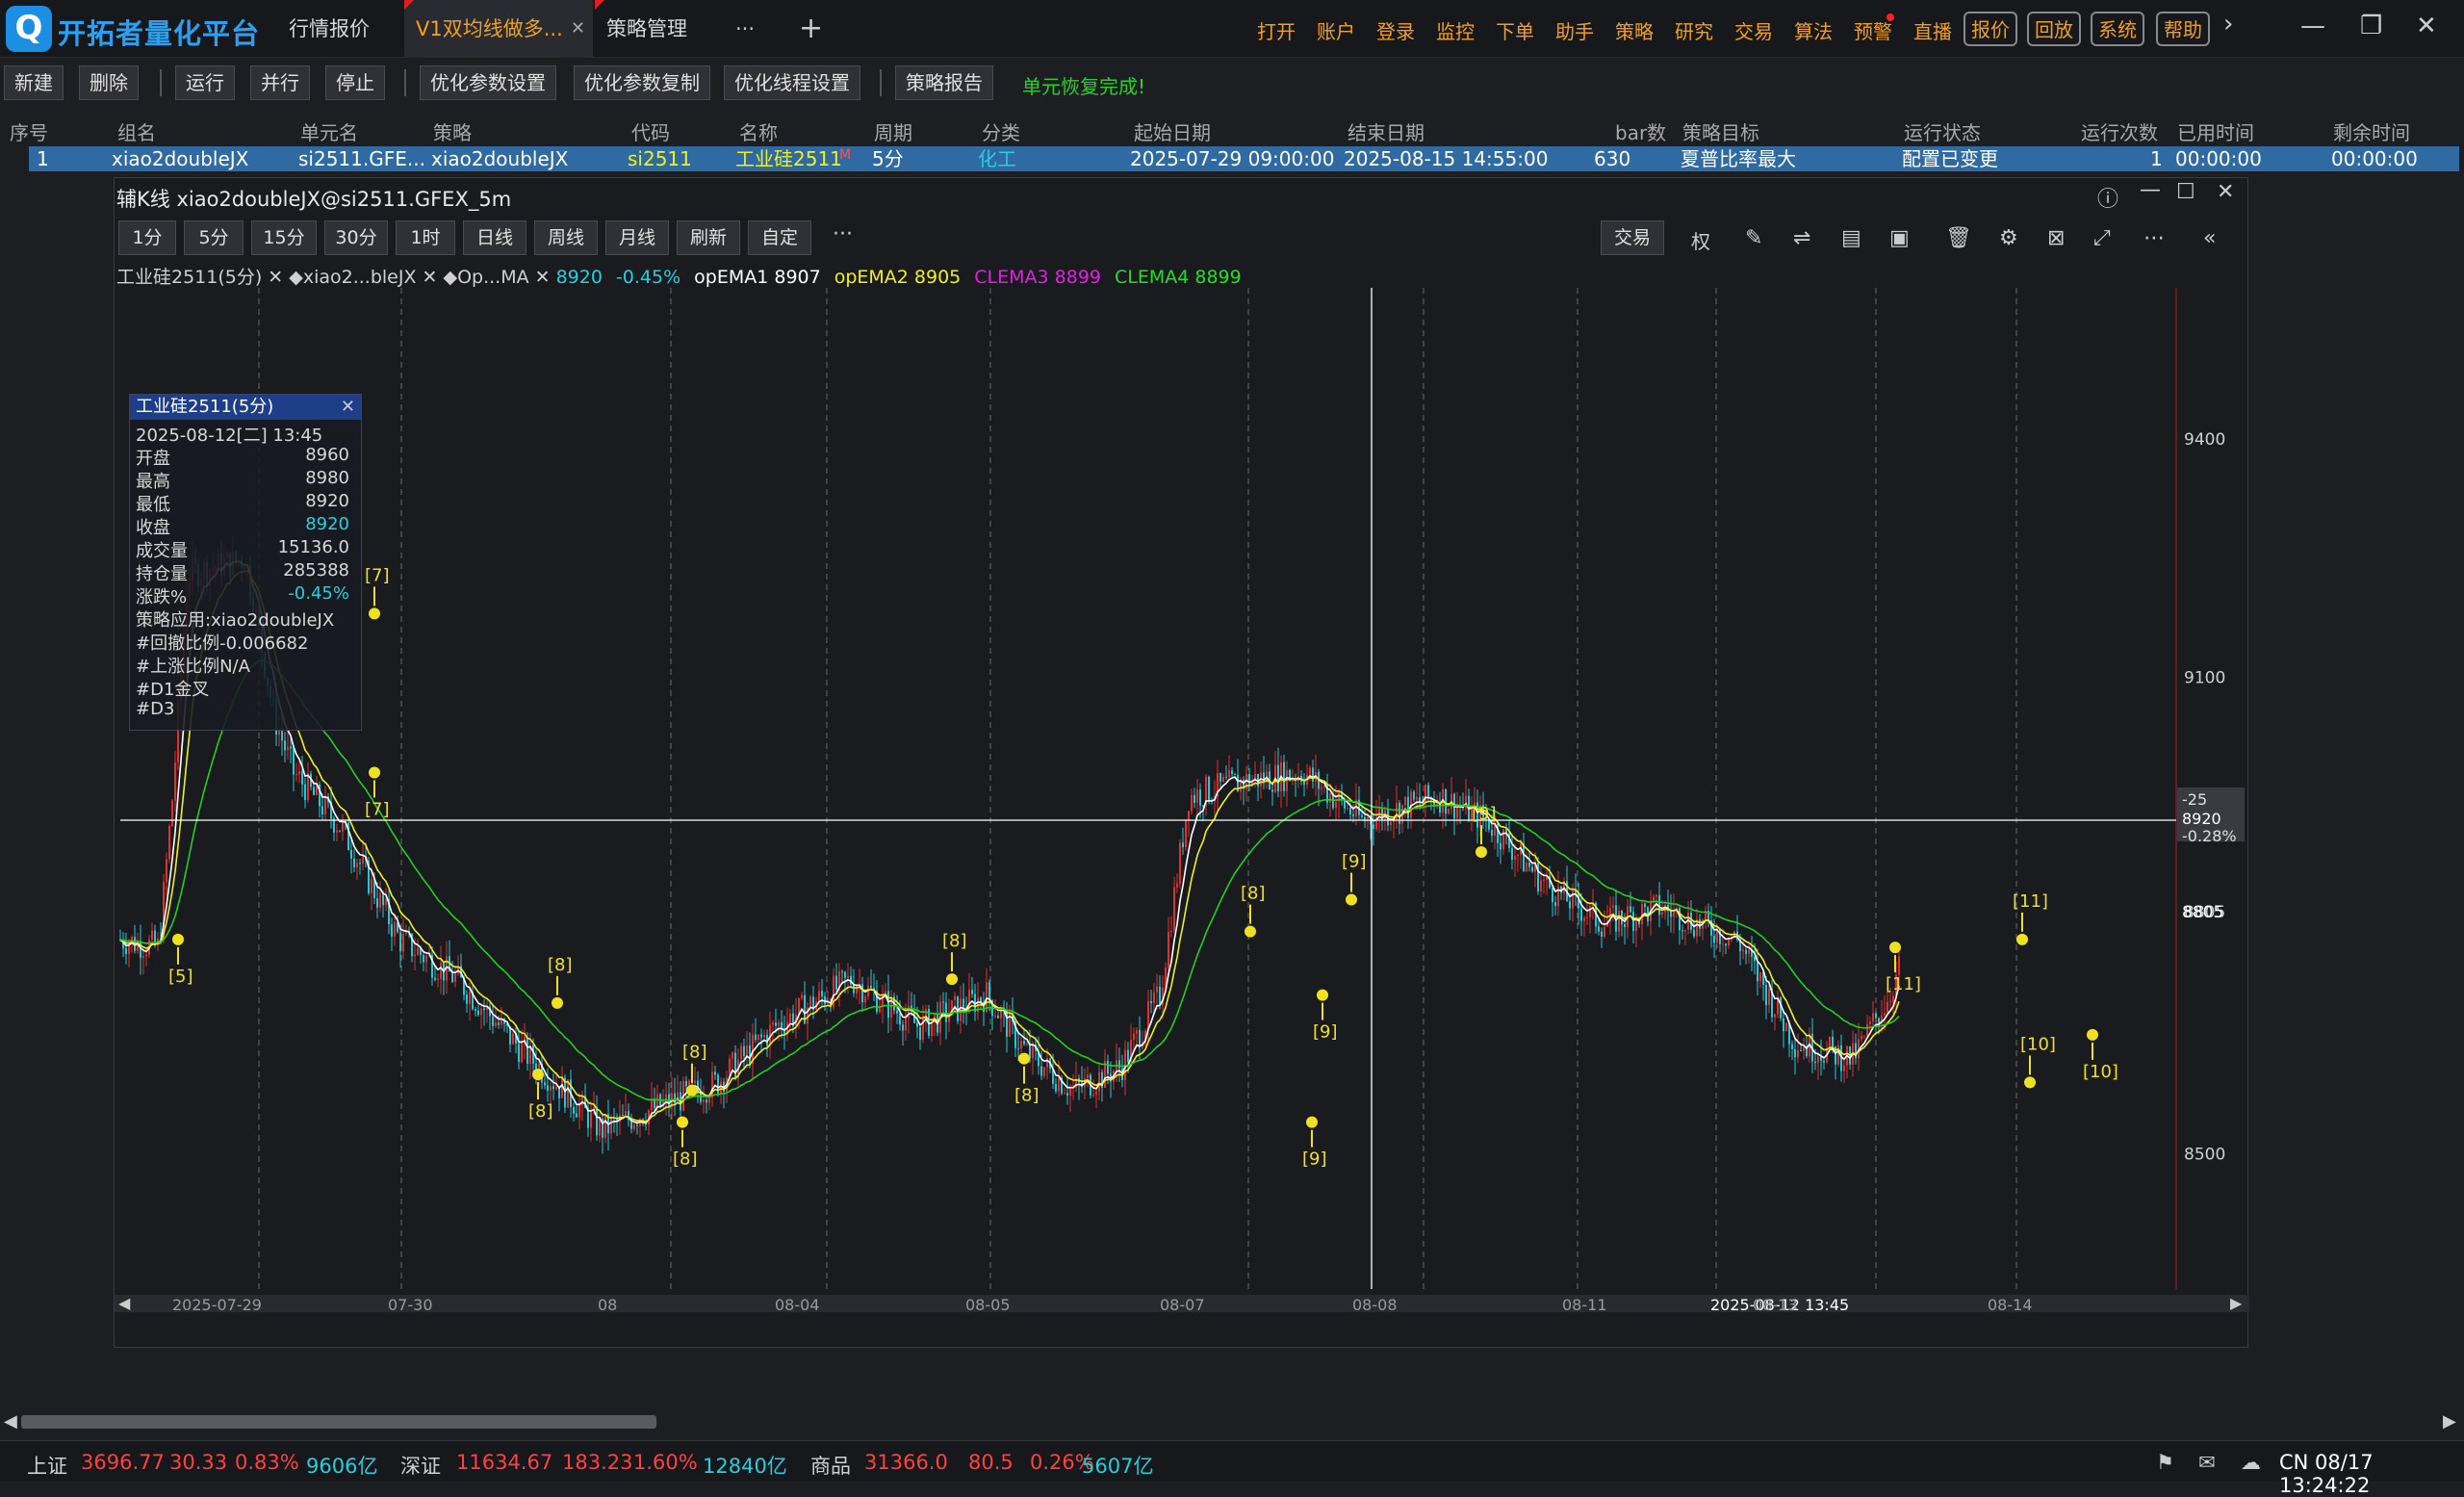 The image size is (2464, 1497). What do you see at coordinates (1632, 237) in the screenshot?
I see `trade-button: 交易` at bounding box center [1632, 237].